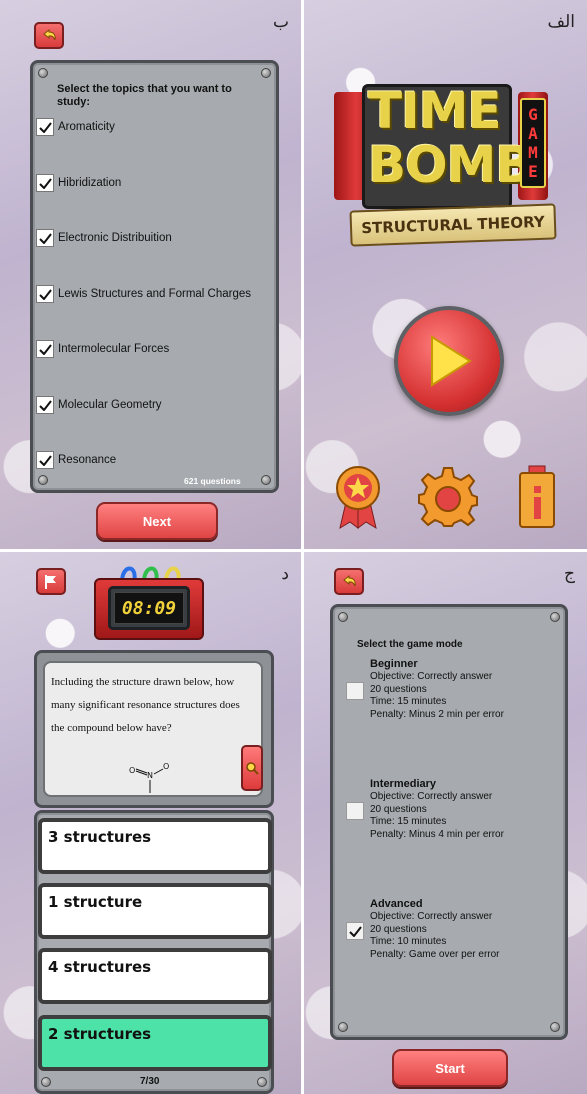  Describe the element at coordinates (561, 22) in the screenshot. I see `panel-label: الف` at that location.